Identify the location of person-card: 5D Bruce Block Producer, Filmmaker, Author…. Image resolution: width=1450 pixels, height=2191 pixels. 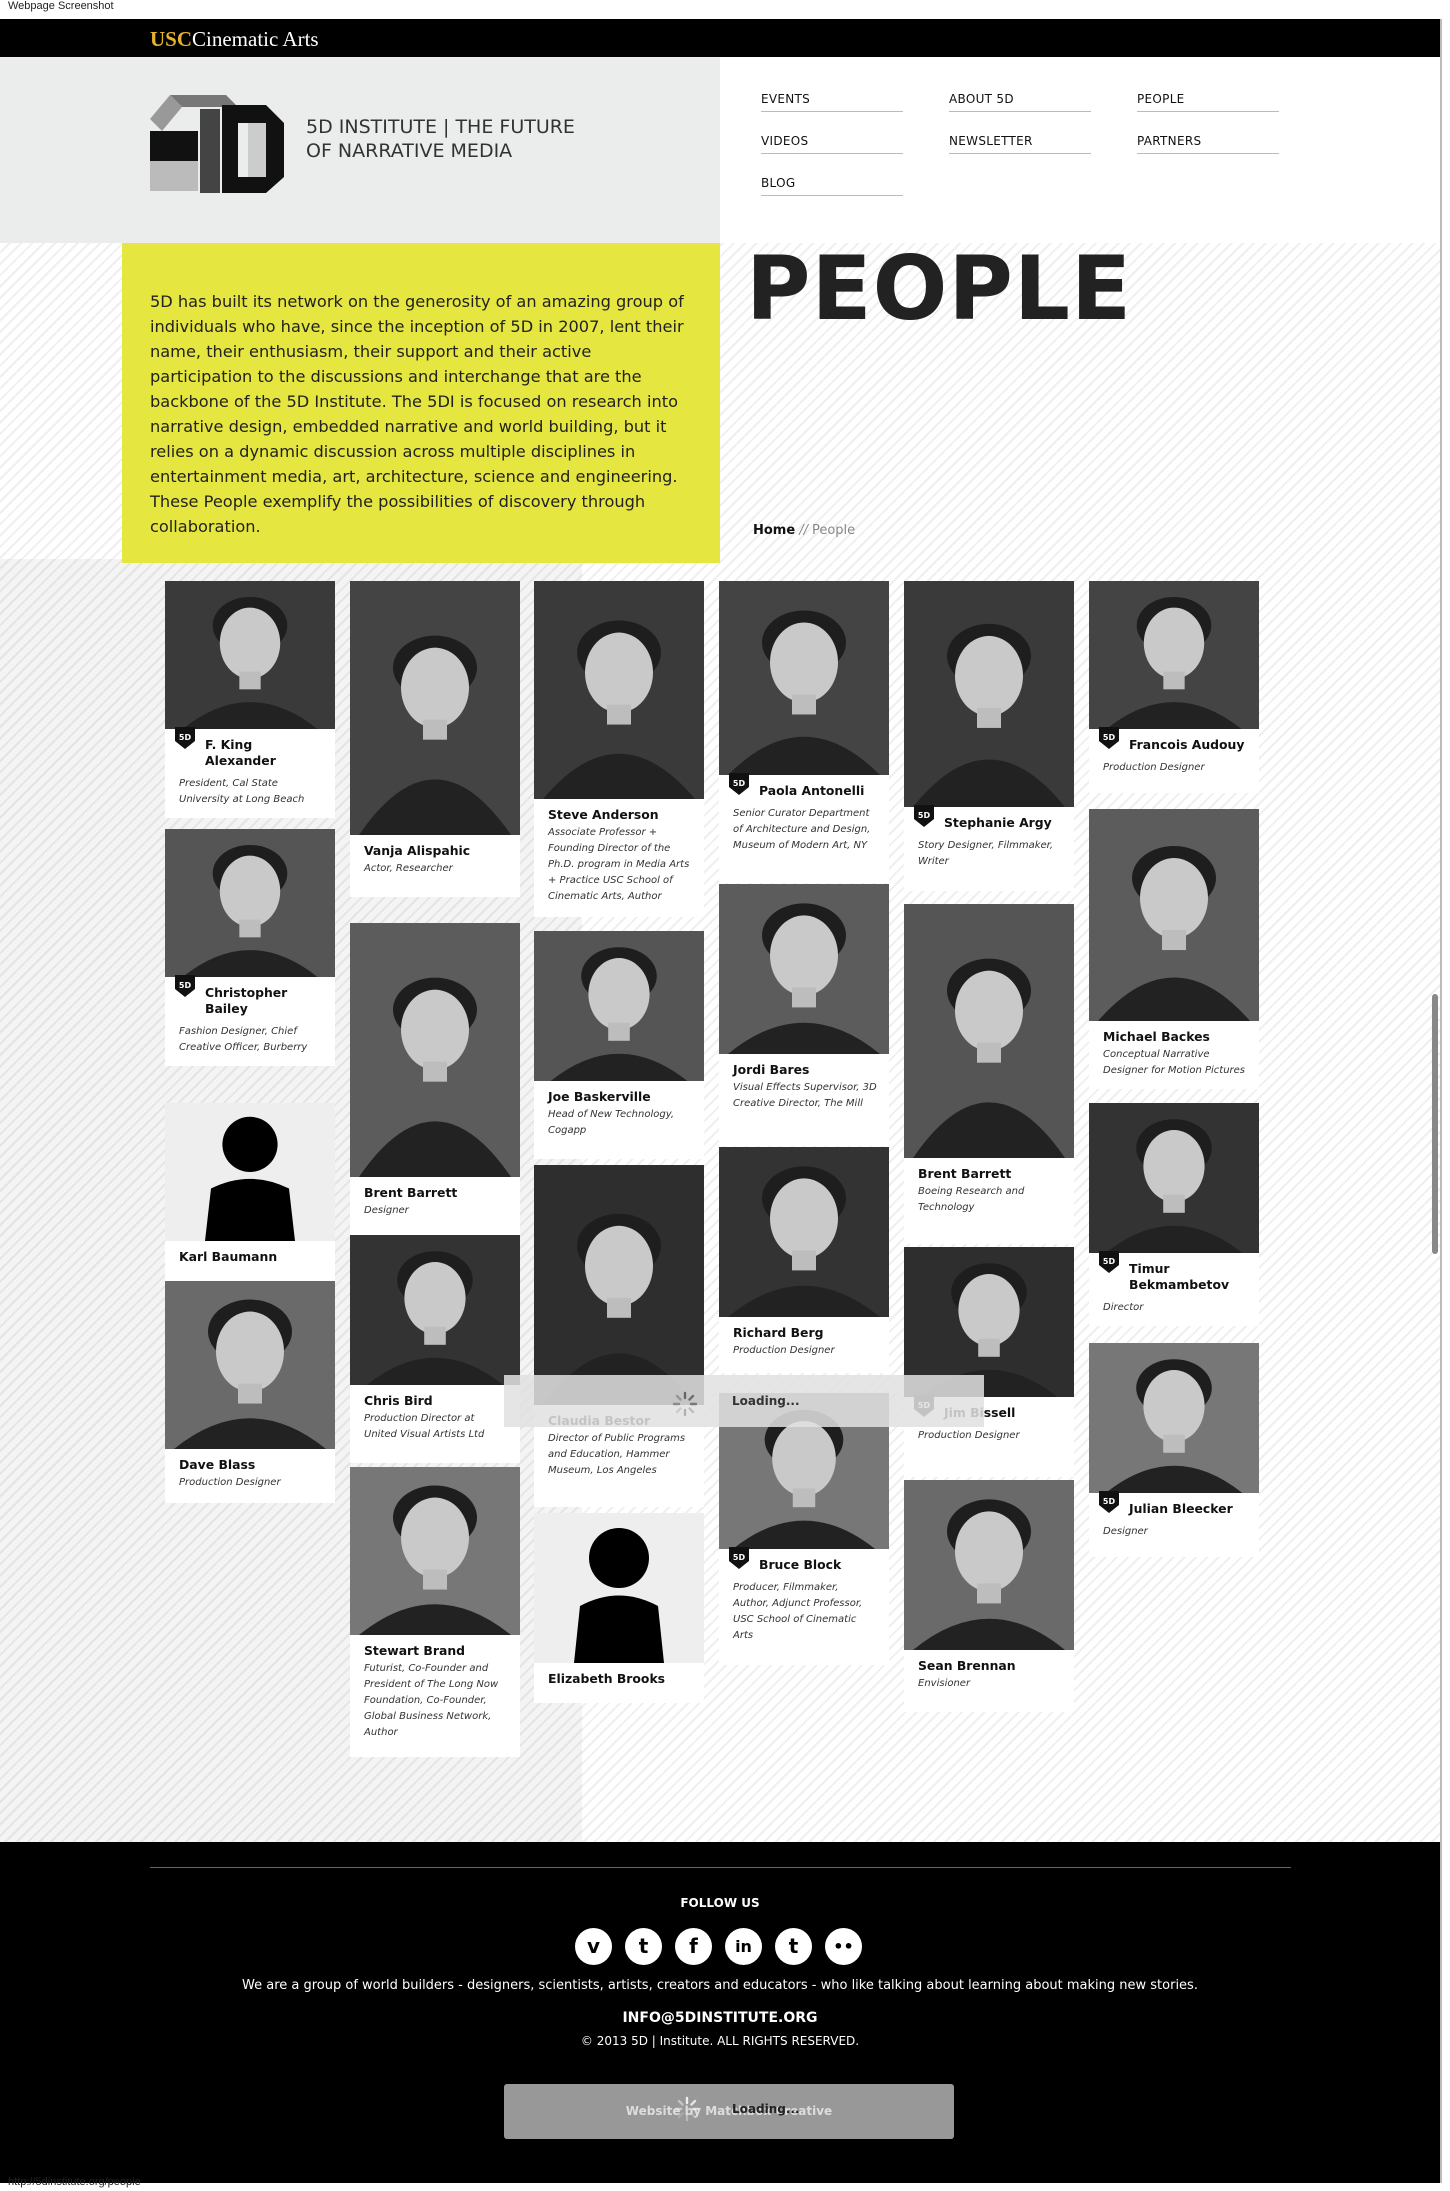
(804, 1529).